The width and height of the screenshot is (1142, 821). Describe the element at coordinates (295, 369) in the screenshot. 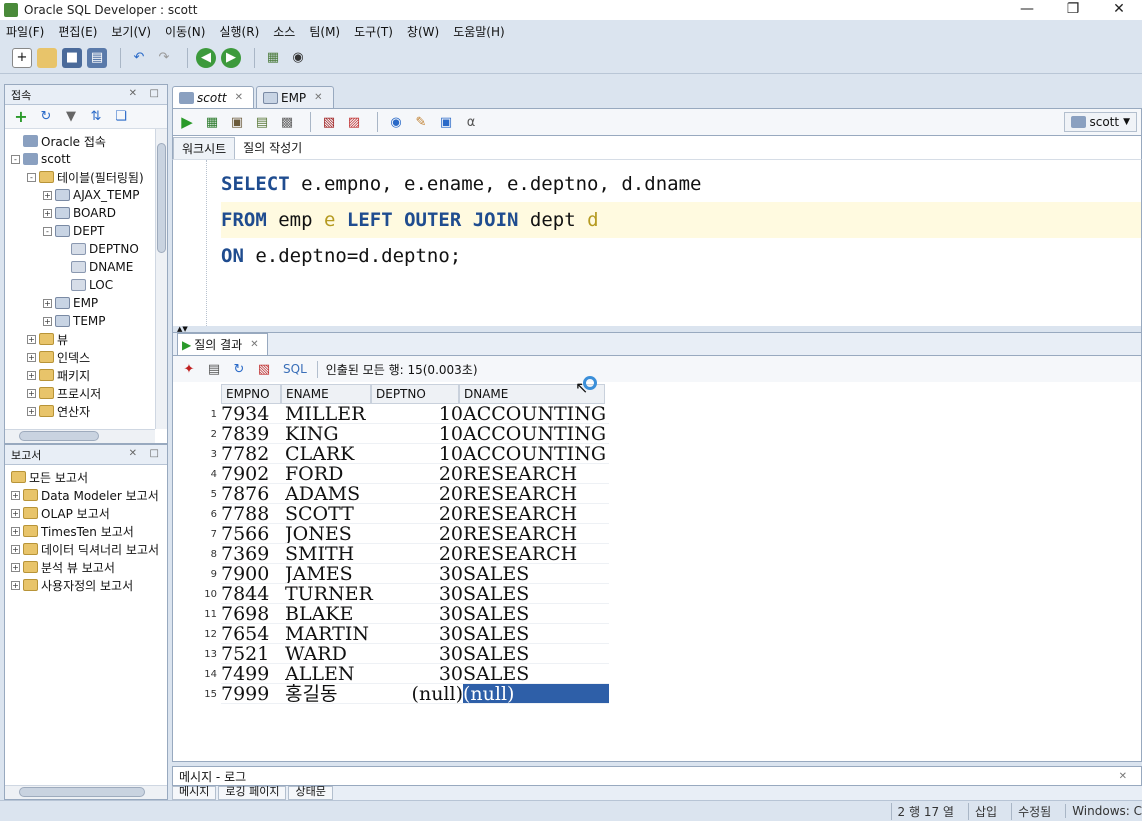

I see `sql-link: SQL` at that location.